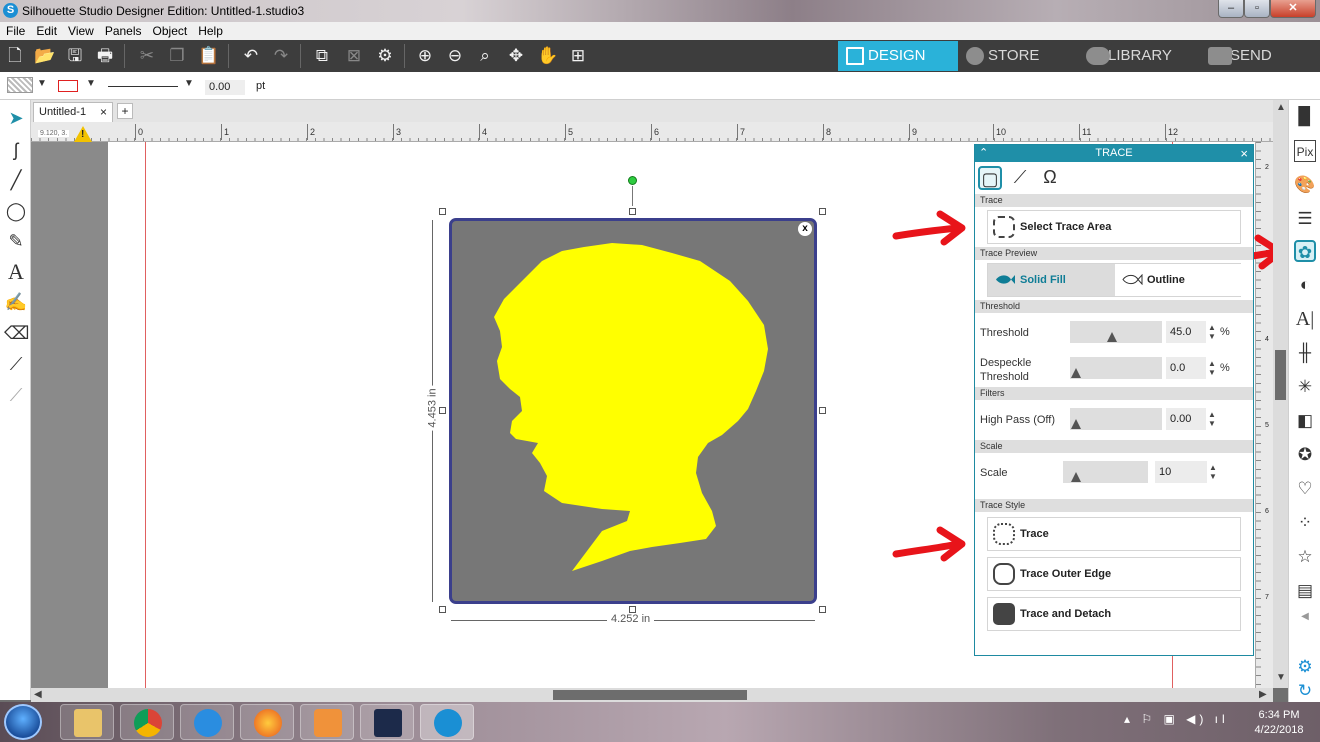 The width and height of the screenshot is (1320, 742). Describe the element at coordinates (455, 56) in the screenshot. I see `zoom-out-icon: ⊖` at that location.